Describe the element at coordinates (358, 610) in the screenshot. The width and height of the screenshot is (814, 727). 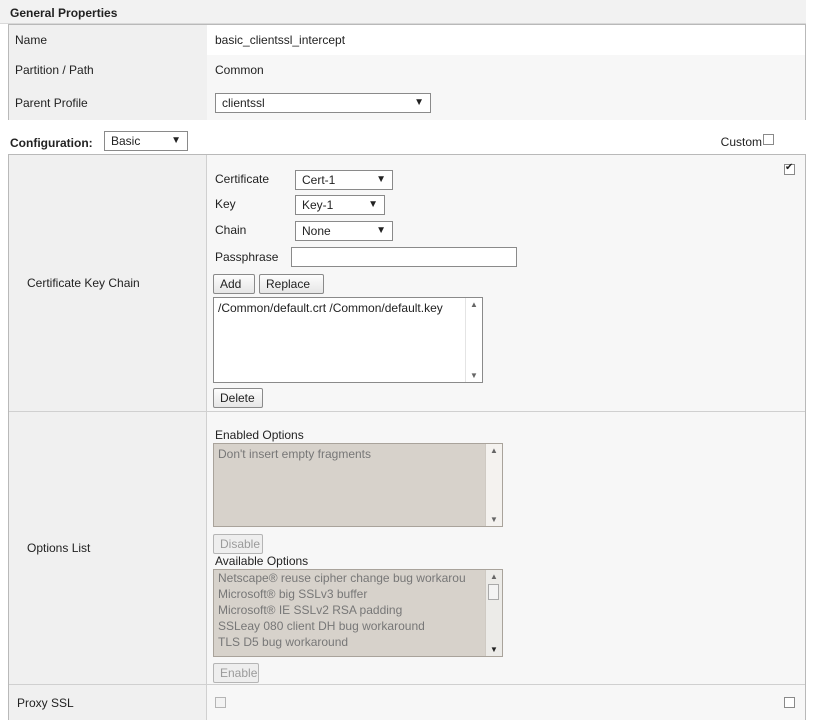
I see `list-item: Microsoft® IE SSLv2 RSA padding` at that location.